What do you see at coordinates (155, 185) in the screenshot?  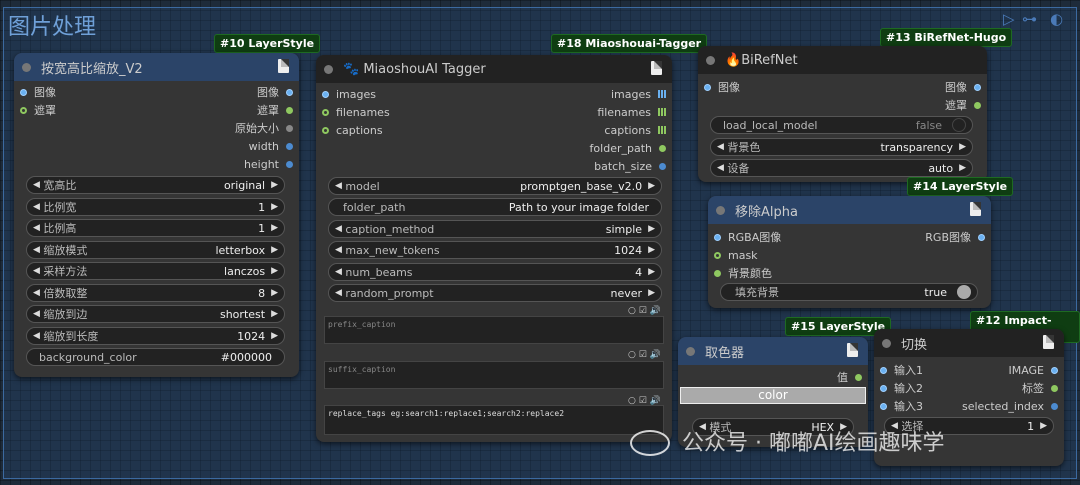 I see `combo-widget: ◀ 宽高比 original ▶` at bounding box center [155, 185].